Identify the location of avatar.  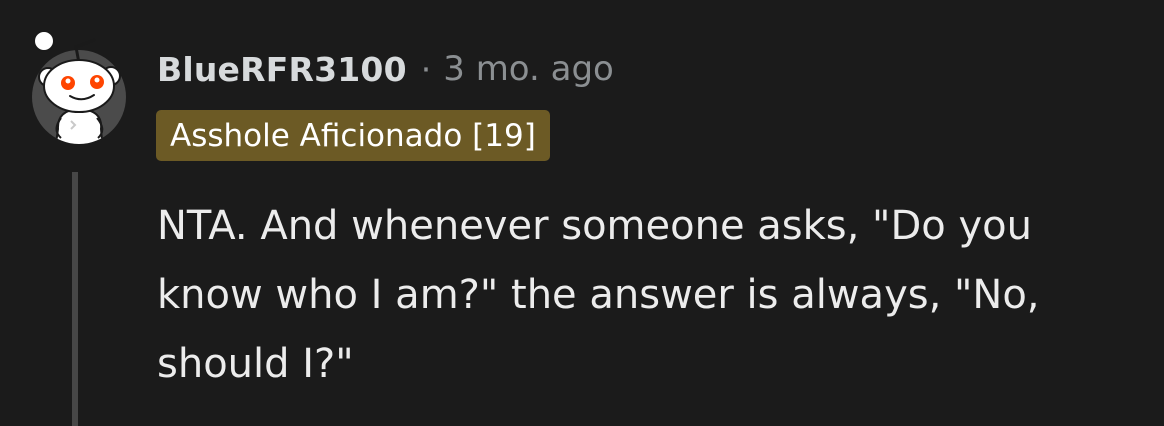
(79, 86).